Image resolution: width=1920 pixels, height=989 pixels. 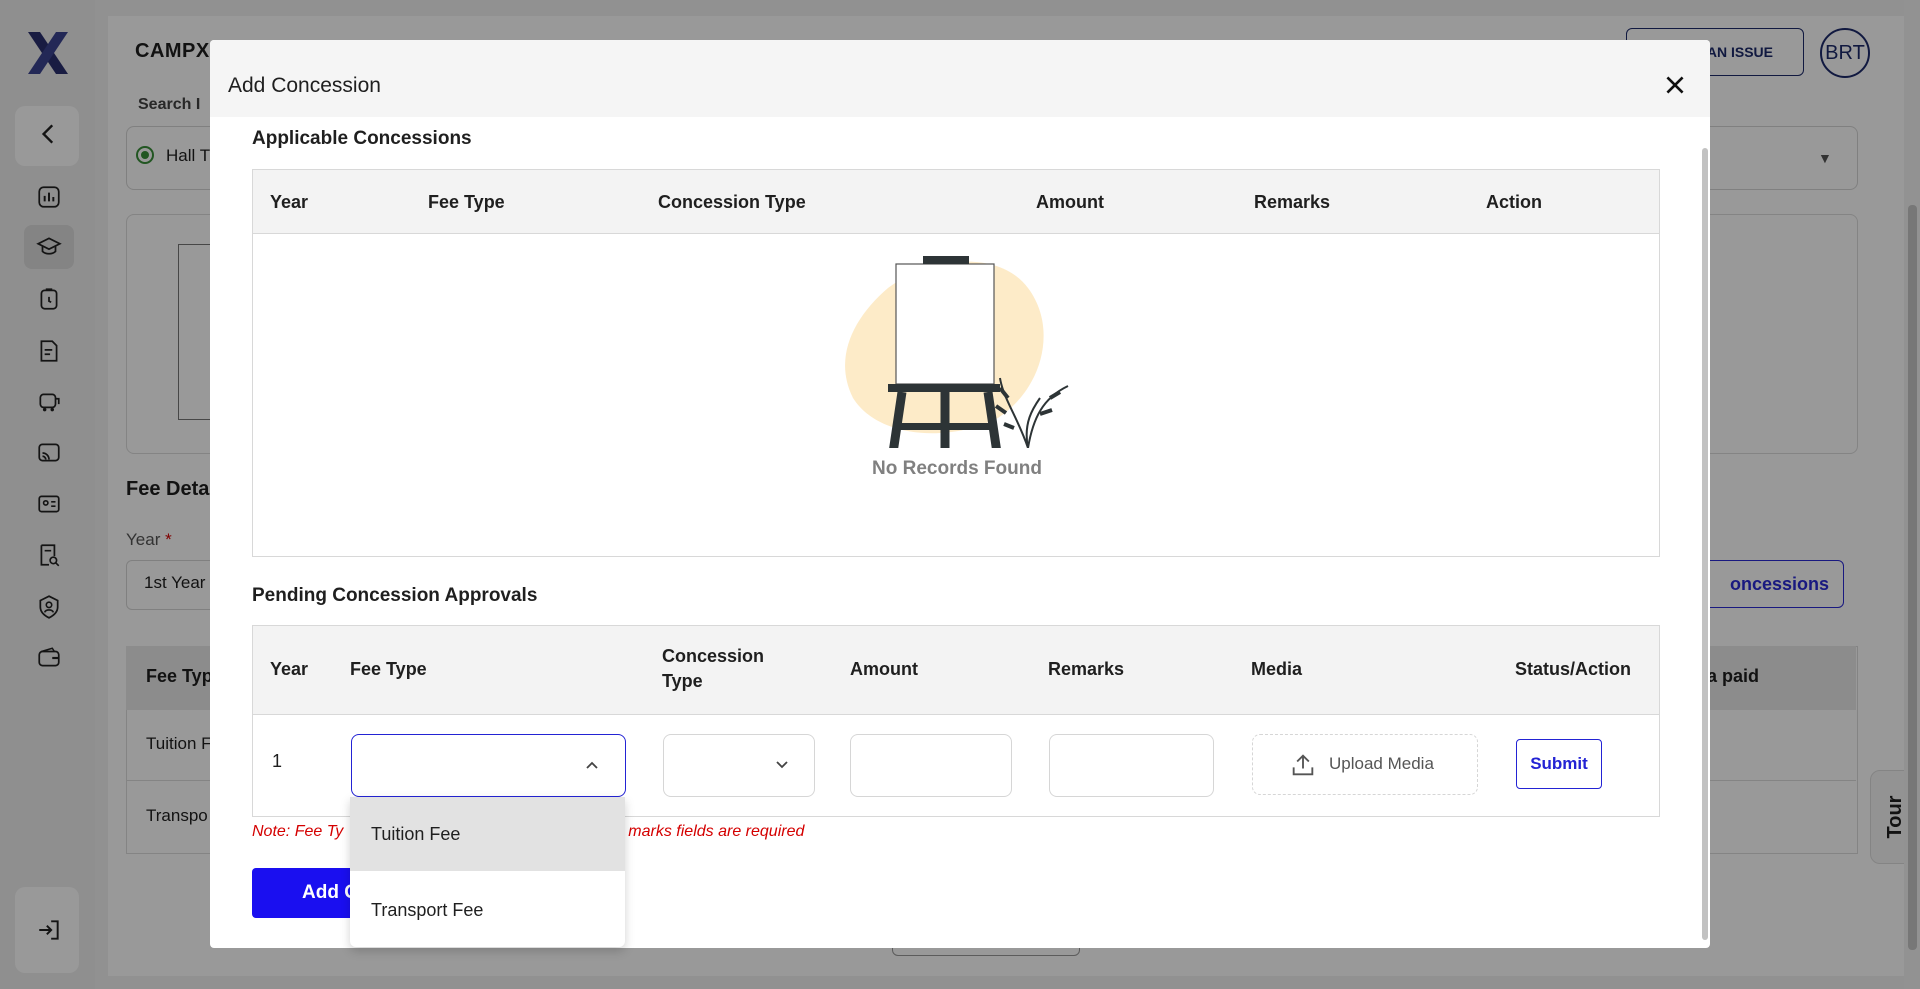 I want to click on row-year: 1, so click(x=277, y=761).